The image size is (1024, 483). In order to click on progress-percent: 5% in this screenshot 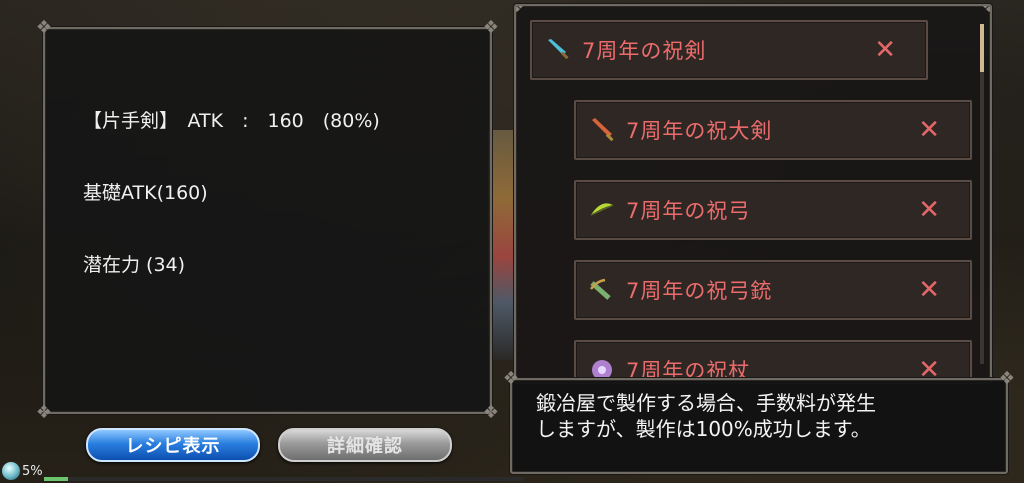, I will do `click(32, 471)`.